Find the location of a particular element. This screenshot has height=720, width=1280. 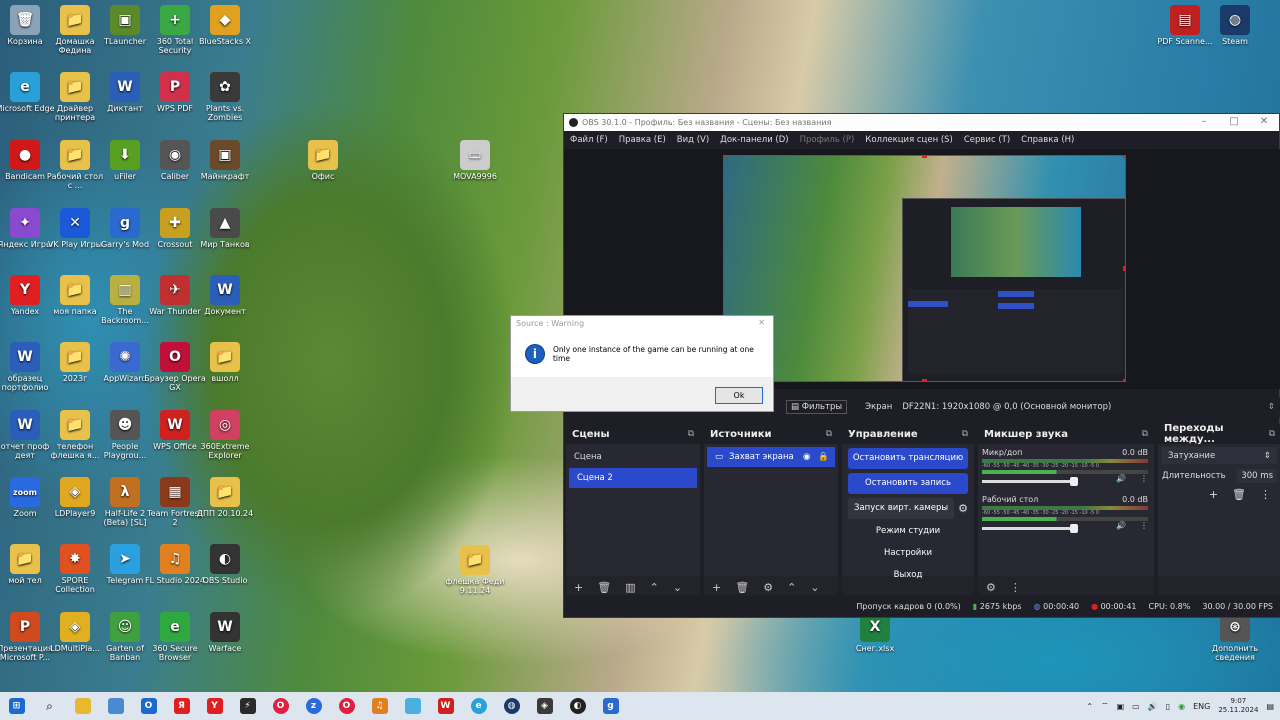

transition-select: Затухание ⇕ is located at coordinates (1219, 455).